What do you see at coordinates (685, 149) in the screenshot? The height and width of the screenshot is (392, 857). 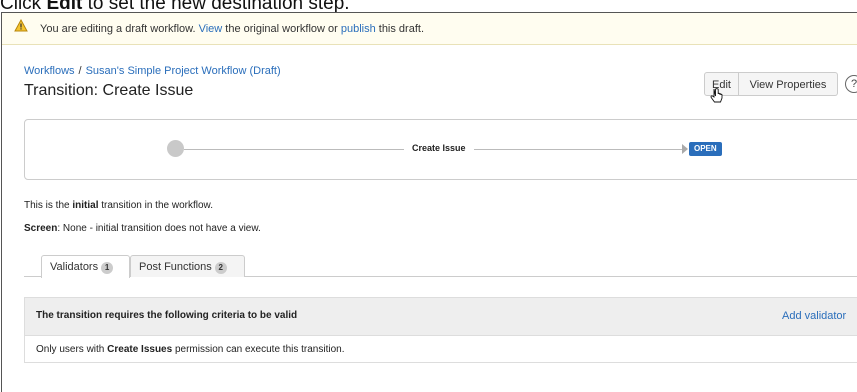 I see `arrow-head-icon` at bounding box center [685, 149].